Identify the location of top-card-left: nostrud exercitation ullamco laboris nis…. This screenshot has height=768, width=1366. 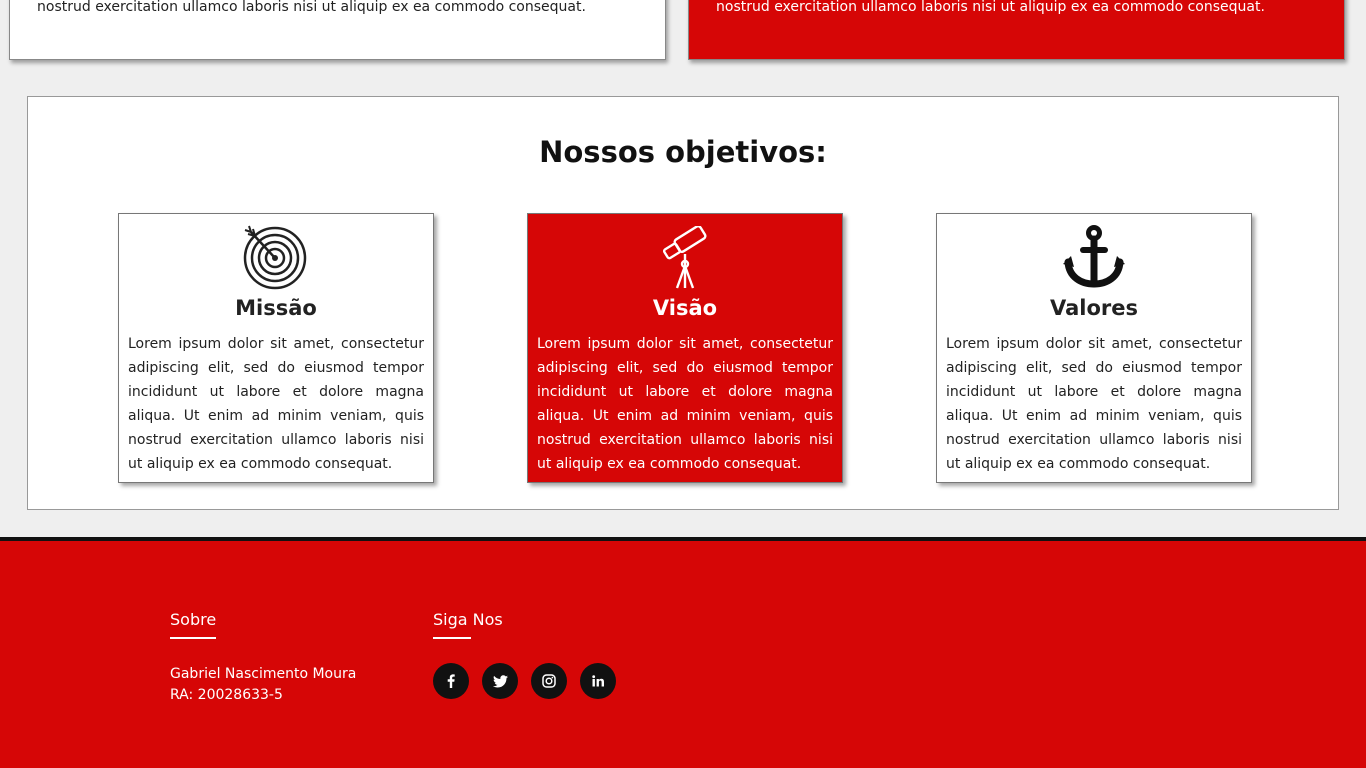
(337, 30).